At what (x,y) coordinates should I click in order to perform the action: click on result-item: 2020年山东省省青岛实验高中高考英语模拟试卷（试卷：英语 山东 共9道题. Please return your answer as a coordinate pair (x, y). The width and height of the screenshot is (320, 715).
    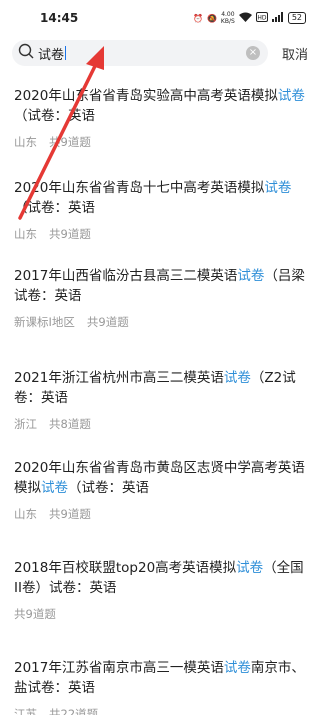
    Looking at the image, I should click on (160, 114).